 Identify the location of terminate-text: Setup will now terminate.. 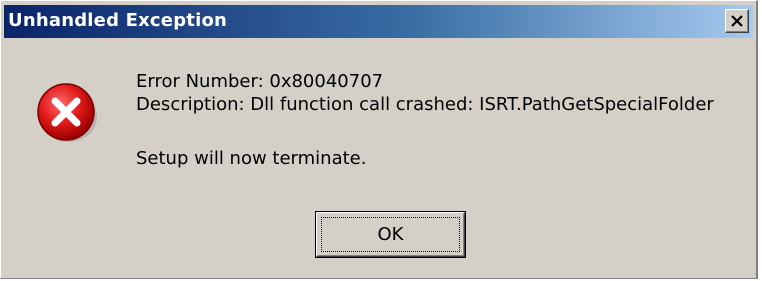
(251, 158).